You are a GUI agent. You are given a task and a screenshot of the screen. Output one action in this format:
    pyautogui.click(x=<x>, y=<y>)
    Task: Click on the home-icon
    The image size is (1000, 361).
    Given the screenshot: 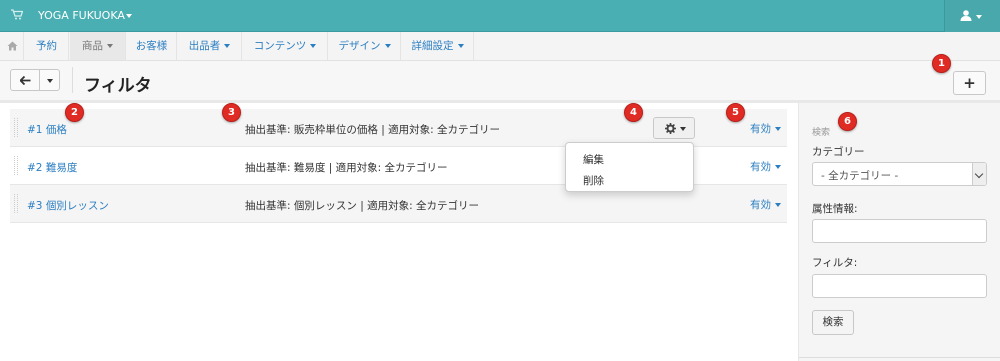 What is the action you would take?
    pyautogui.click(x=12, y=46)
    